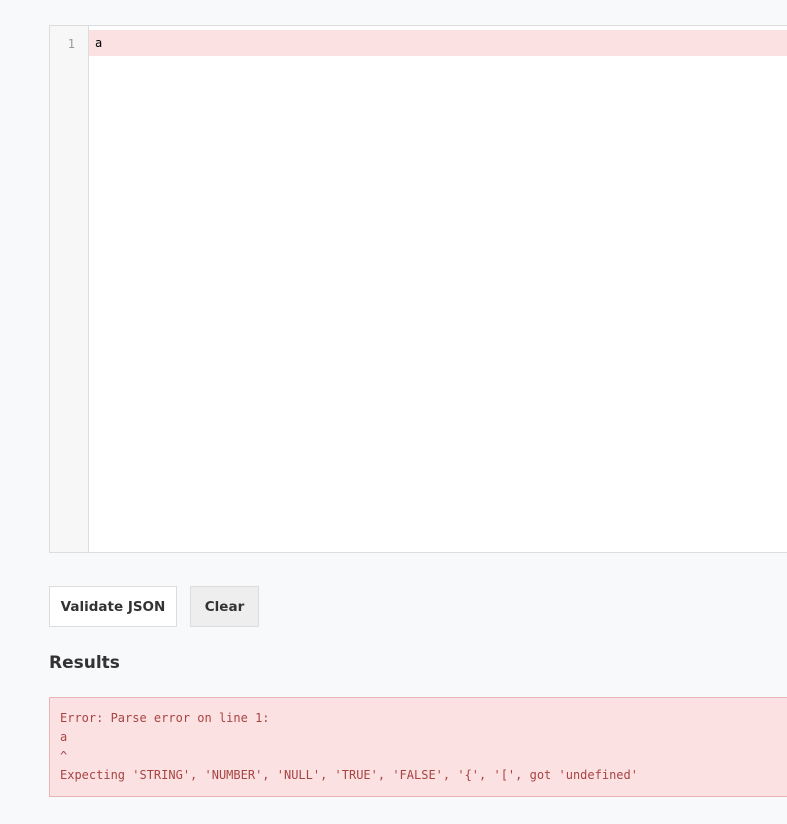 The width and height of the screenshot is (787, 824). Describe the element at coordinates (165, 718) in the screenshot. I see `error-line-1: Error: Parse error on line 1:` at that location.